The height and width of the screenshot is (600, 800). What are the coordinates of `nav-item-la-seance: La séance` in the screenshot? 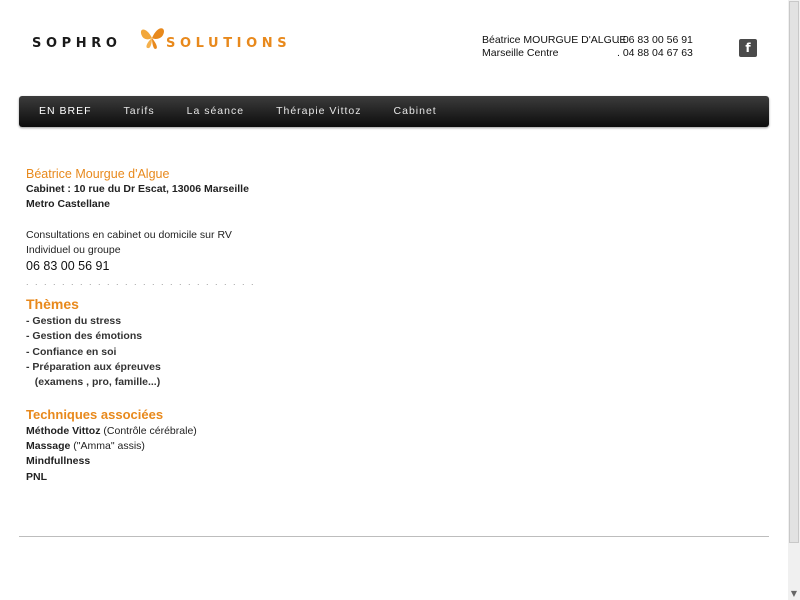 It's located at (215, 111).